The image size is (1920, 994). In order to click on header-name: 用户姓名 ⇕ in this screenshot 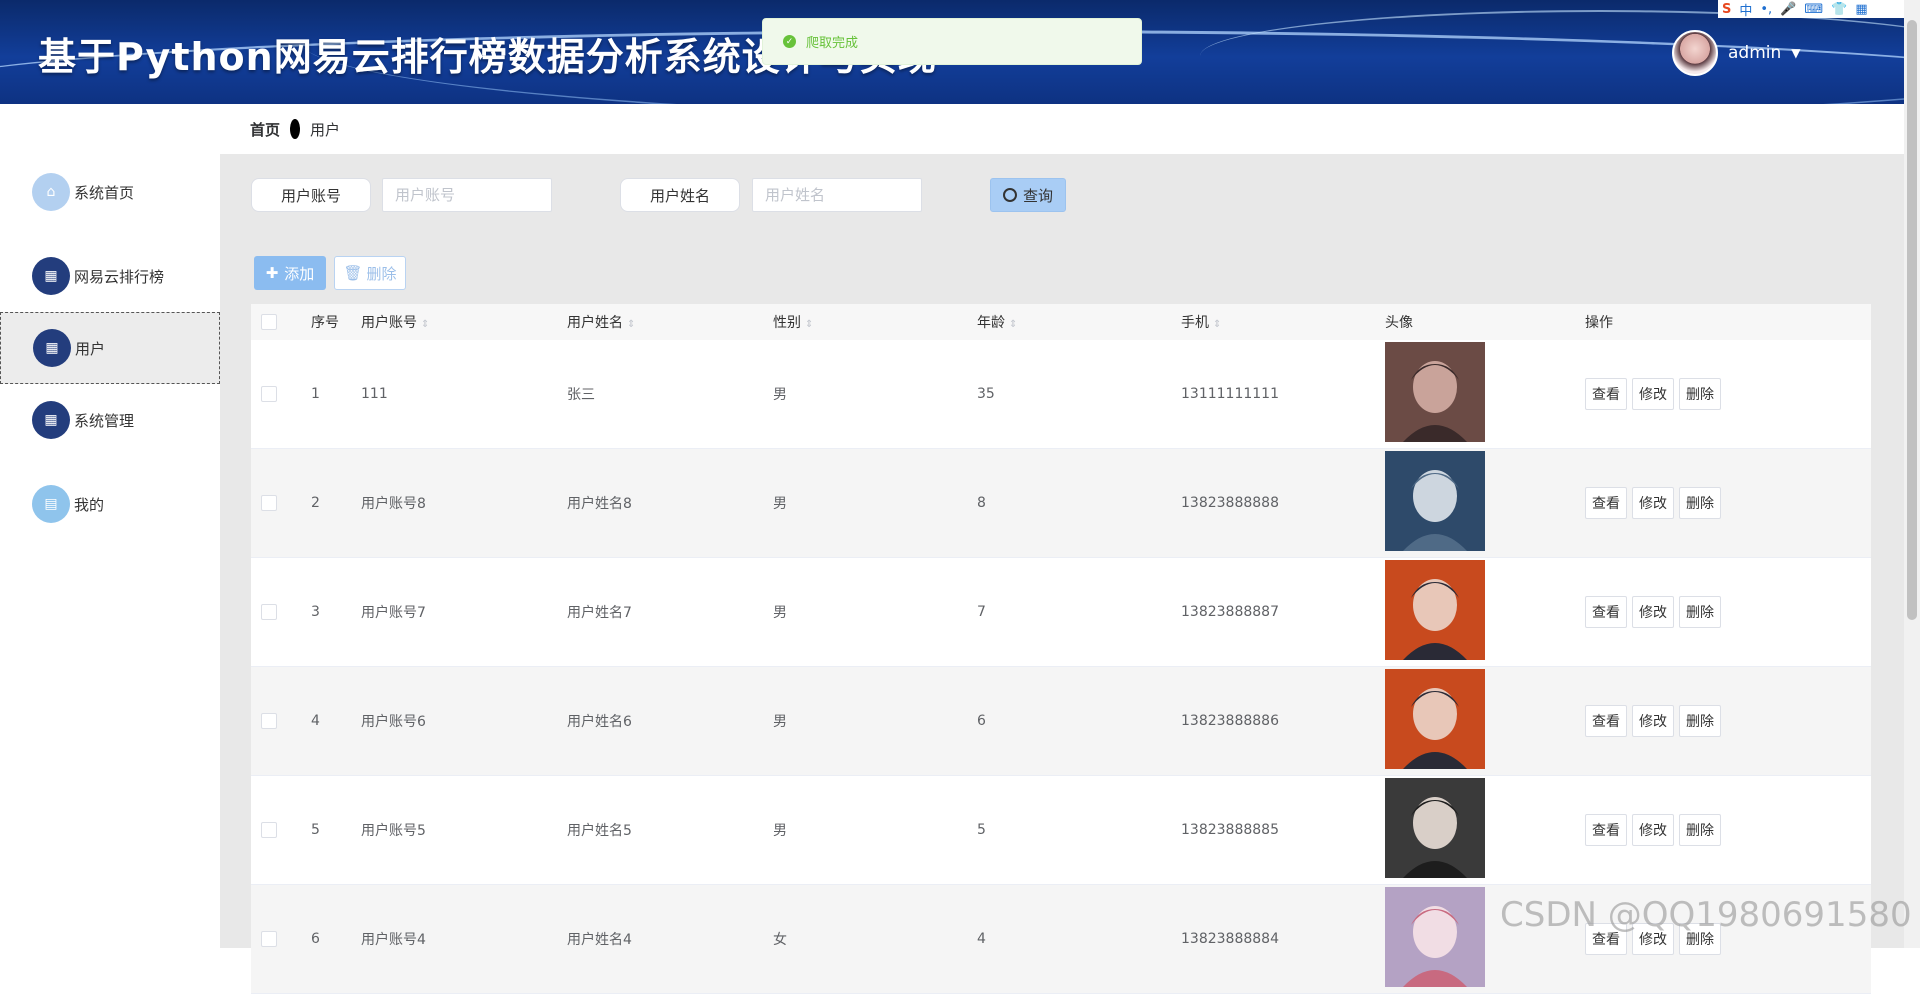, I will do `click(670, 322)`.